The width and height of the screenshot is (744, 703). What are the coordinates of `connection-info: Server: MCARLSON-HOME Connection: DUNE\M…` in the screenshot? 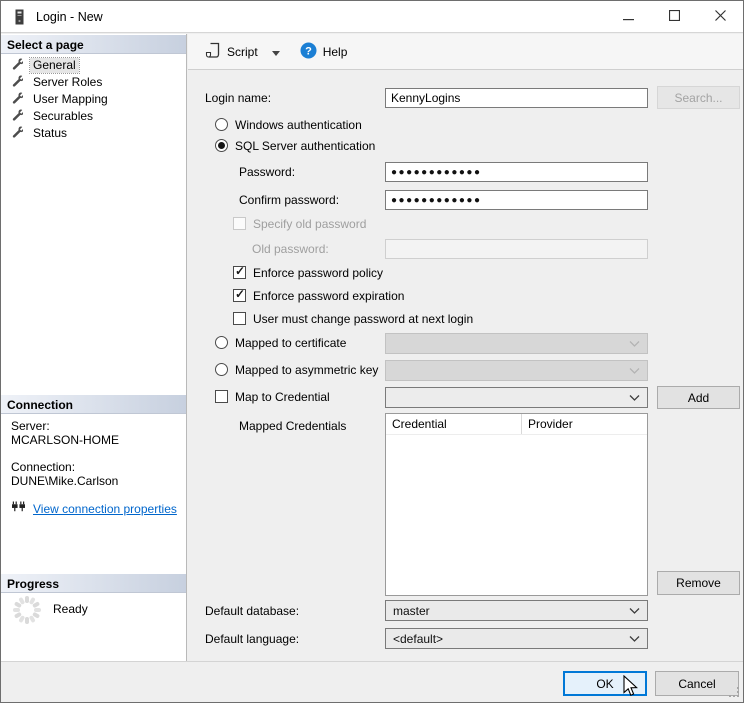 It's located at (96, 468).